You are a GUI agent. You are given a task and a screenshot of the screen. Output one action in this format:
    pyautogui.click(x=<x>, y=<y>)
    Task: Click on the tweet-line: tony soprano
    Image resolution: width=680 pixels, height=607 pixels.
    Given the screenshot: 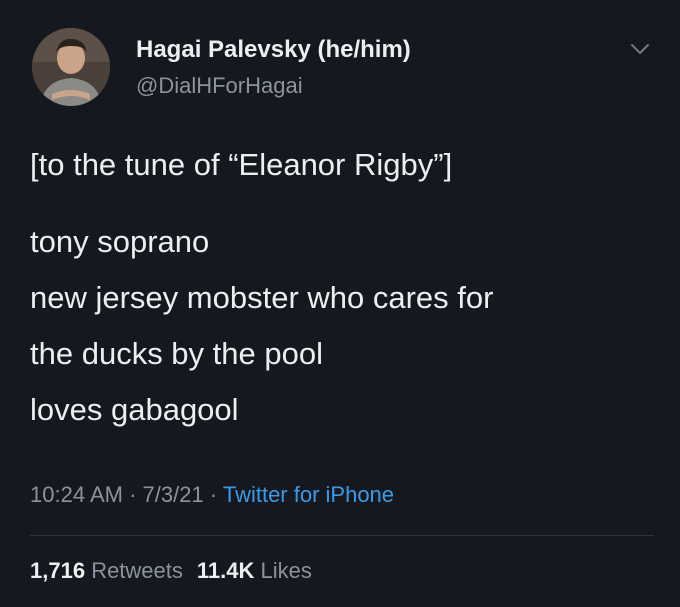 What is the action you would take?
    pyautogui.click(x=120, y=241)
    